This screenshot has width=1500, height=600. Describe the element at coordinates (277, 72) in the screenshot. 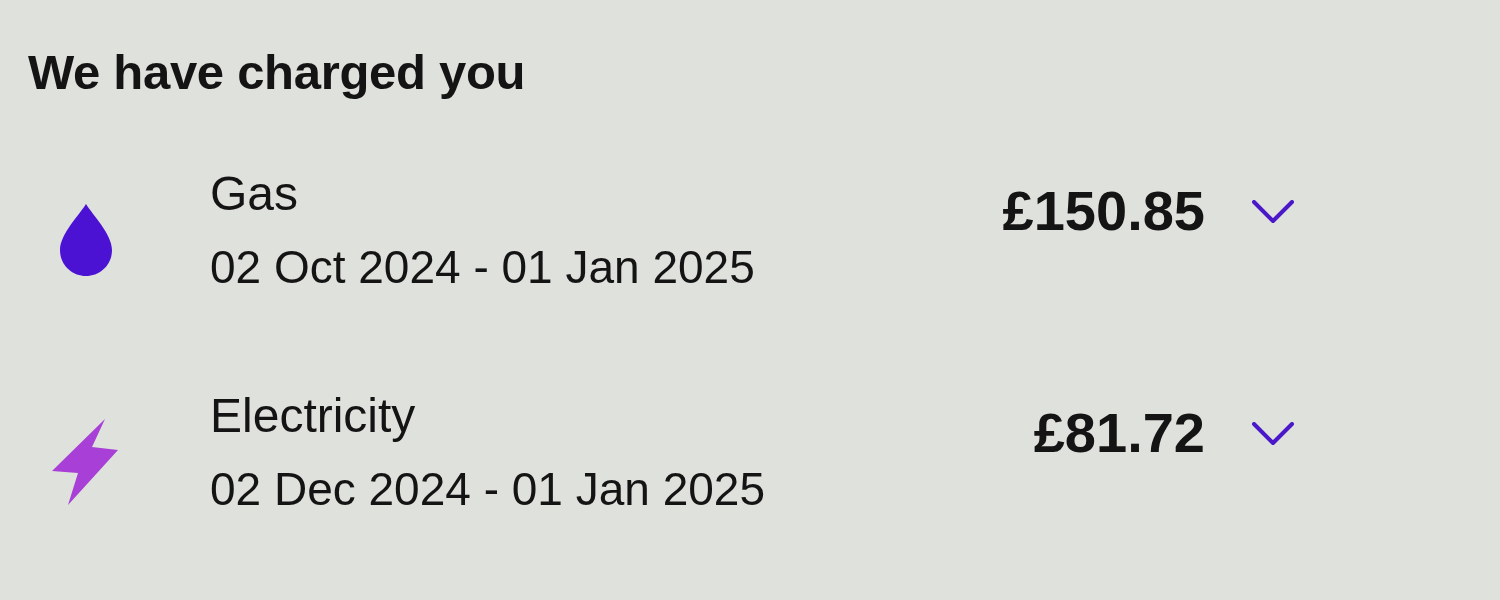

I see `section-heading: We have charged you` at that location.